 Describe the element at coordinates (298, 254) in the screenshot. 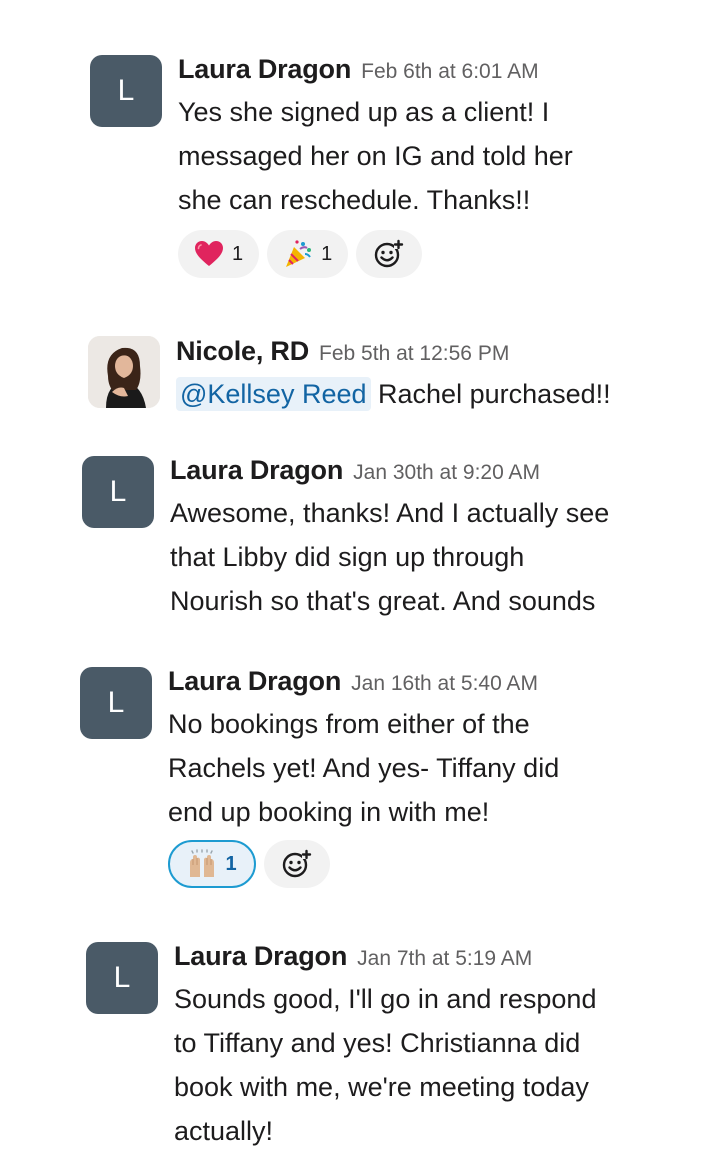

I see `party-popper-icon` at that location.